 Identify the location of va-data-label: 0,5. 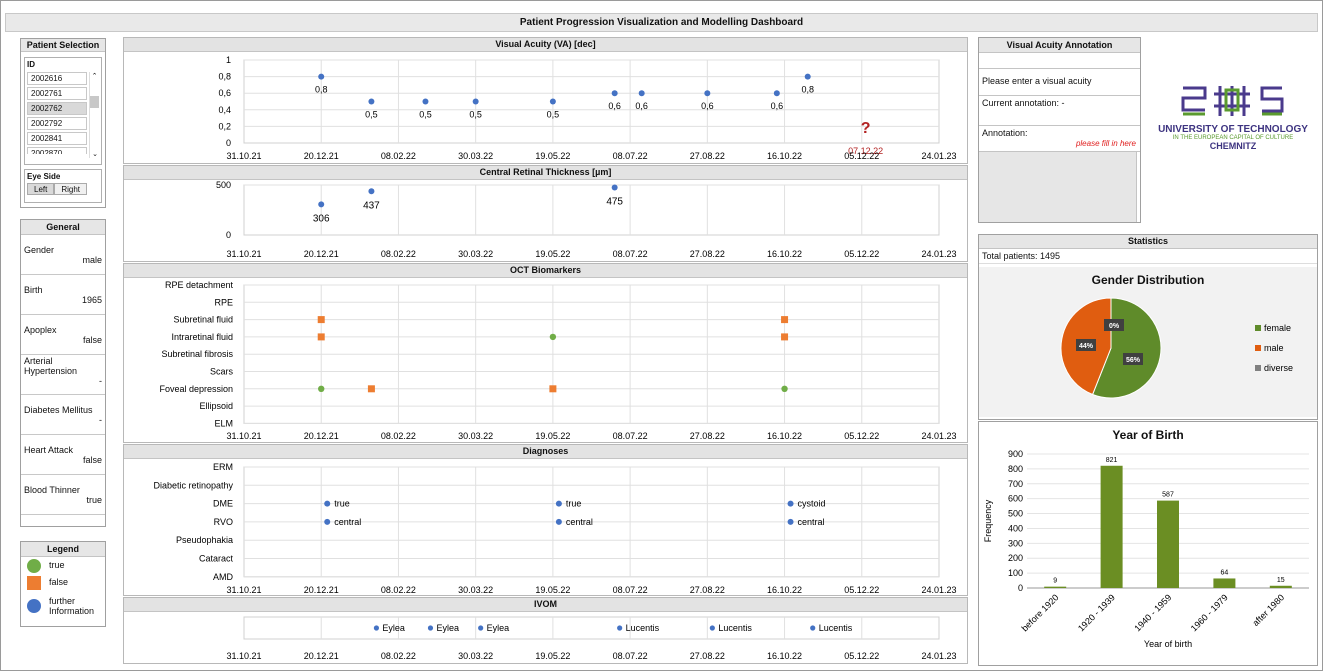
(553, 115).